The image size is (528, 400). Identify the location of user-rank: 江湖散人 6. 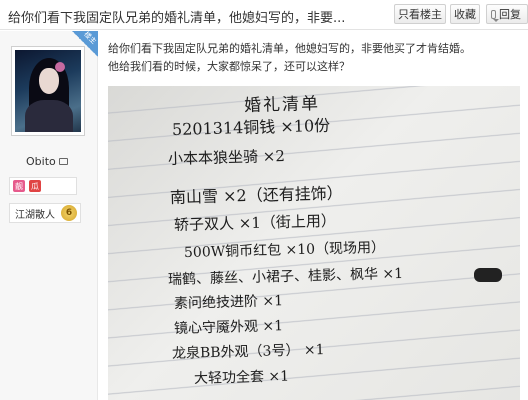
(45, 213).